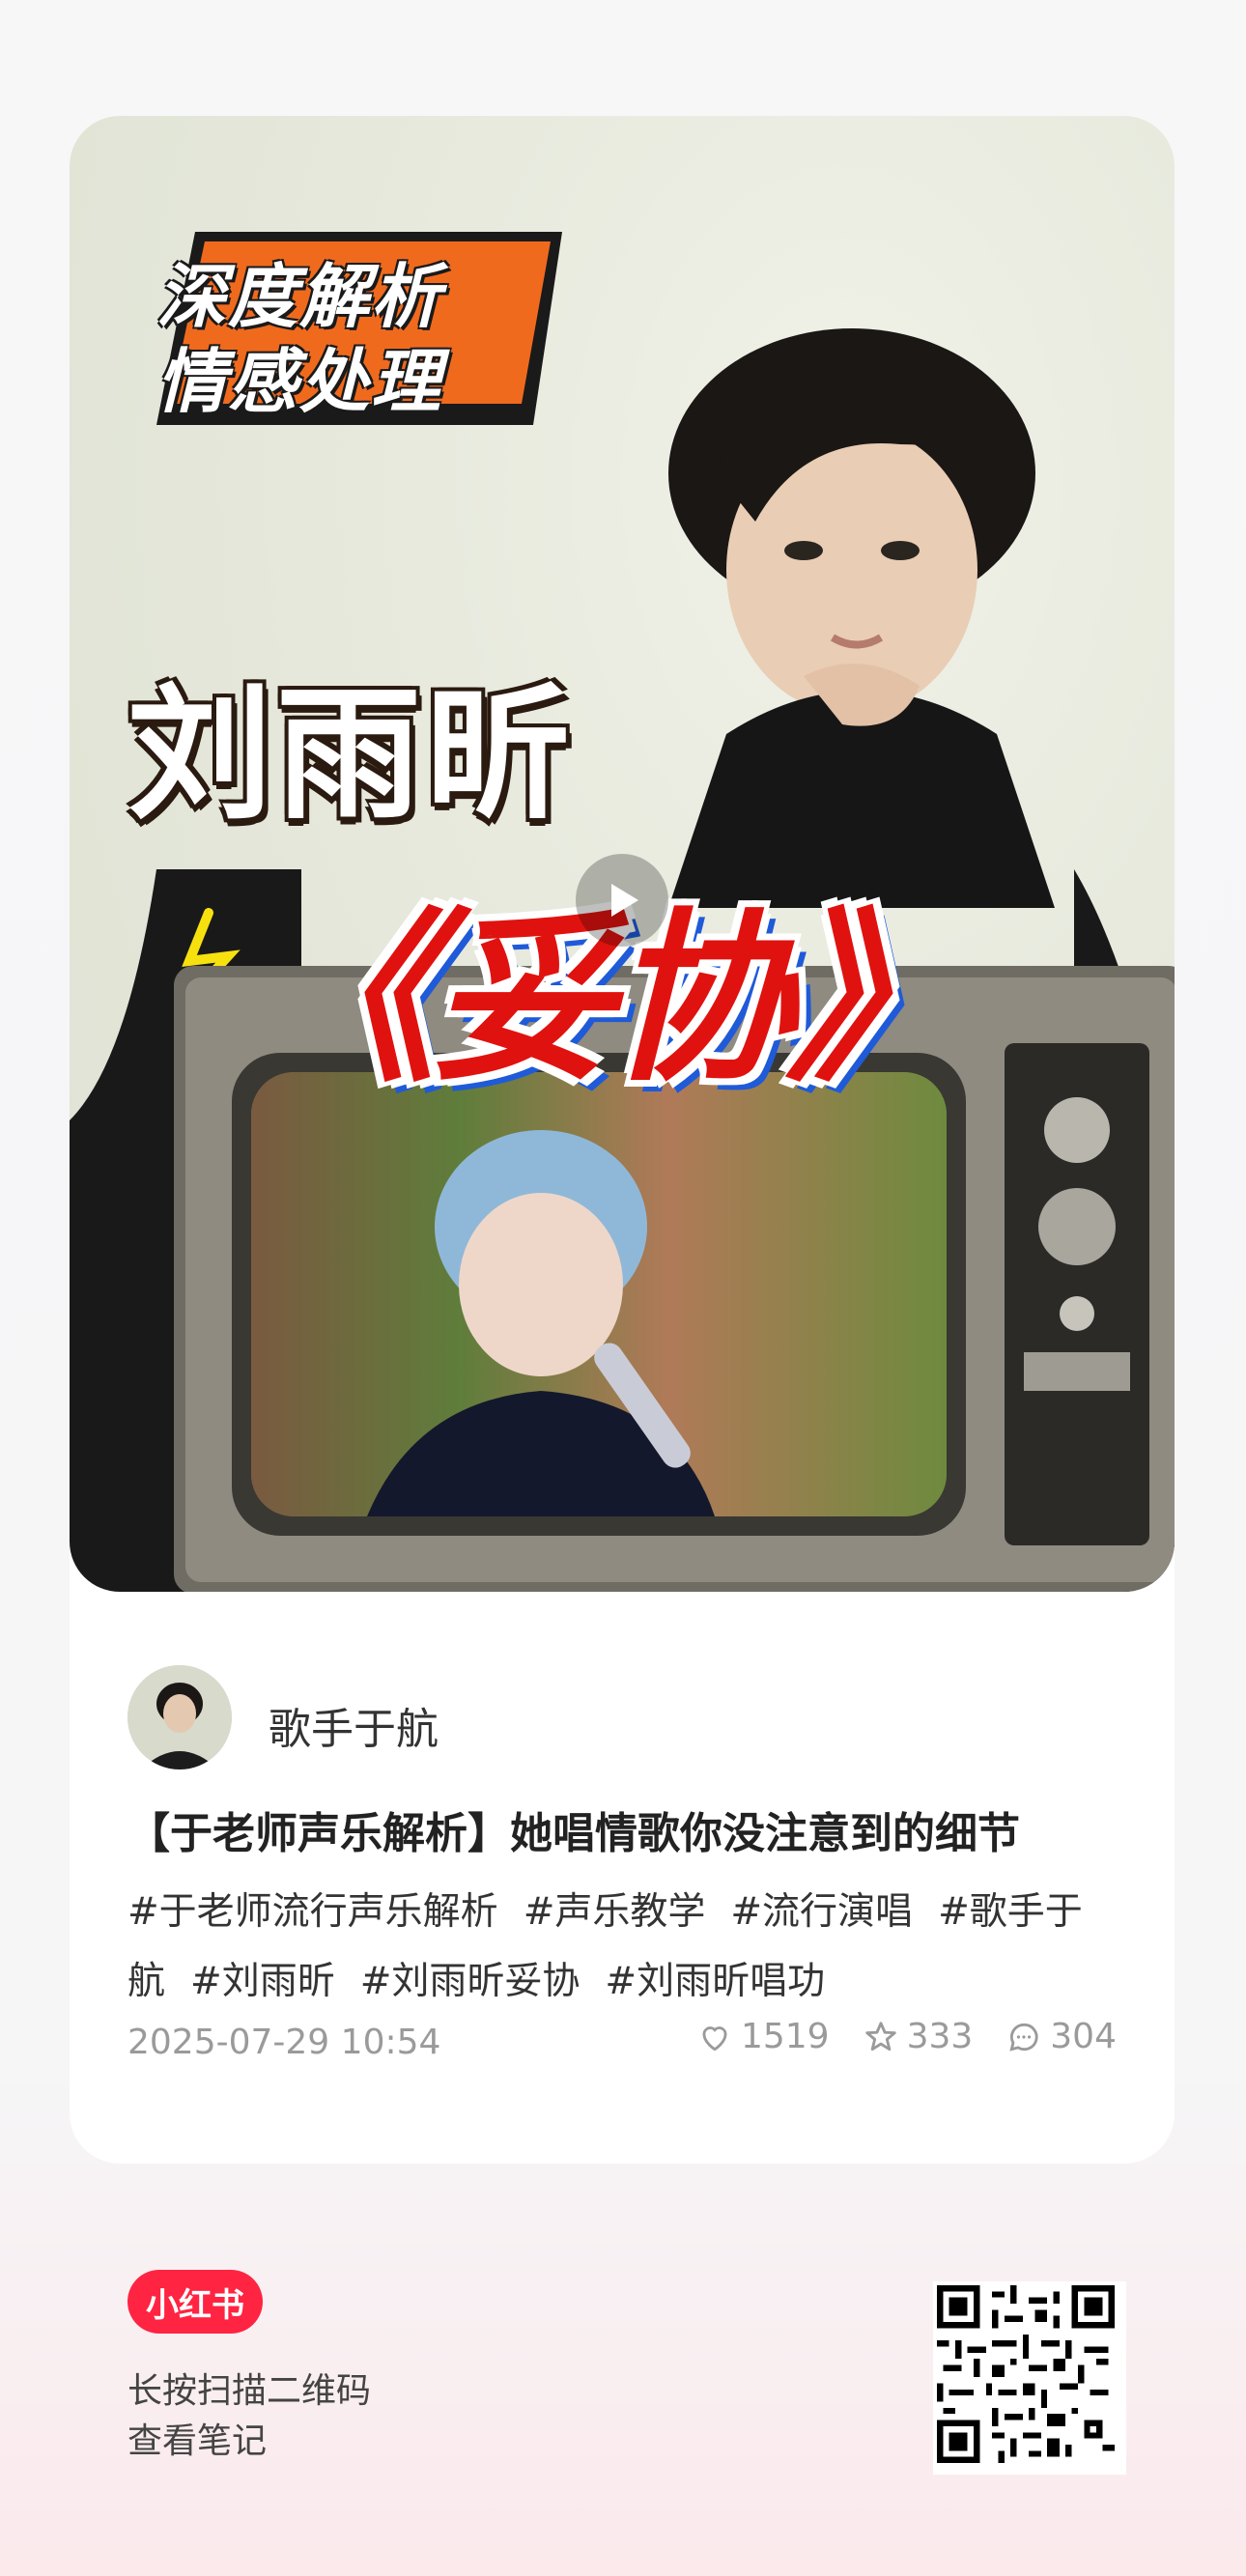 Image resolution: width=1246 pixels, height=2576 pixels. I want to click on tag-item: #刘雨昕唱功, so click(715, 1982).